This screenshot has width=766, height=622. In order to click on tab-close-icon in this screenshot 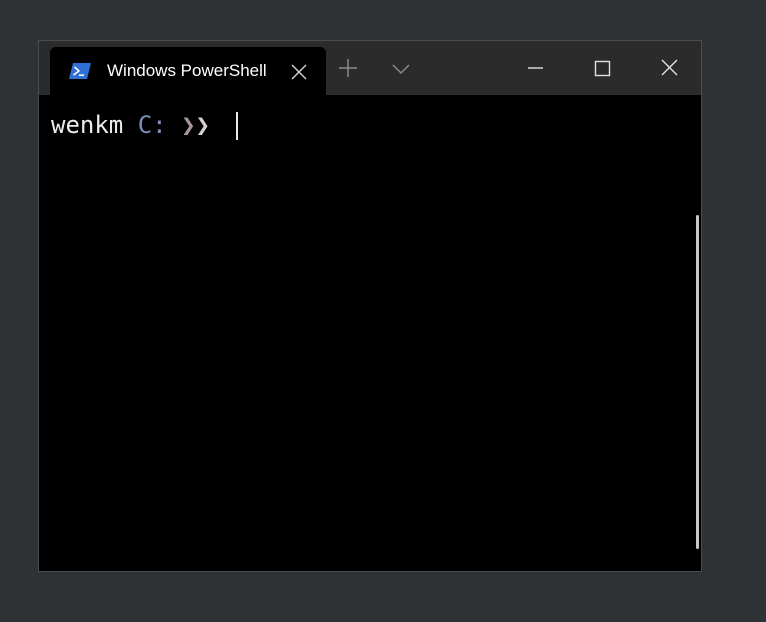, I will do `click(299, 72)`.